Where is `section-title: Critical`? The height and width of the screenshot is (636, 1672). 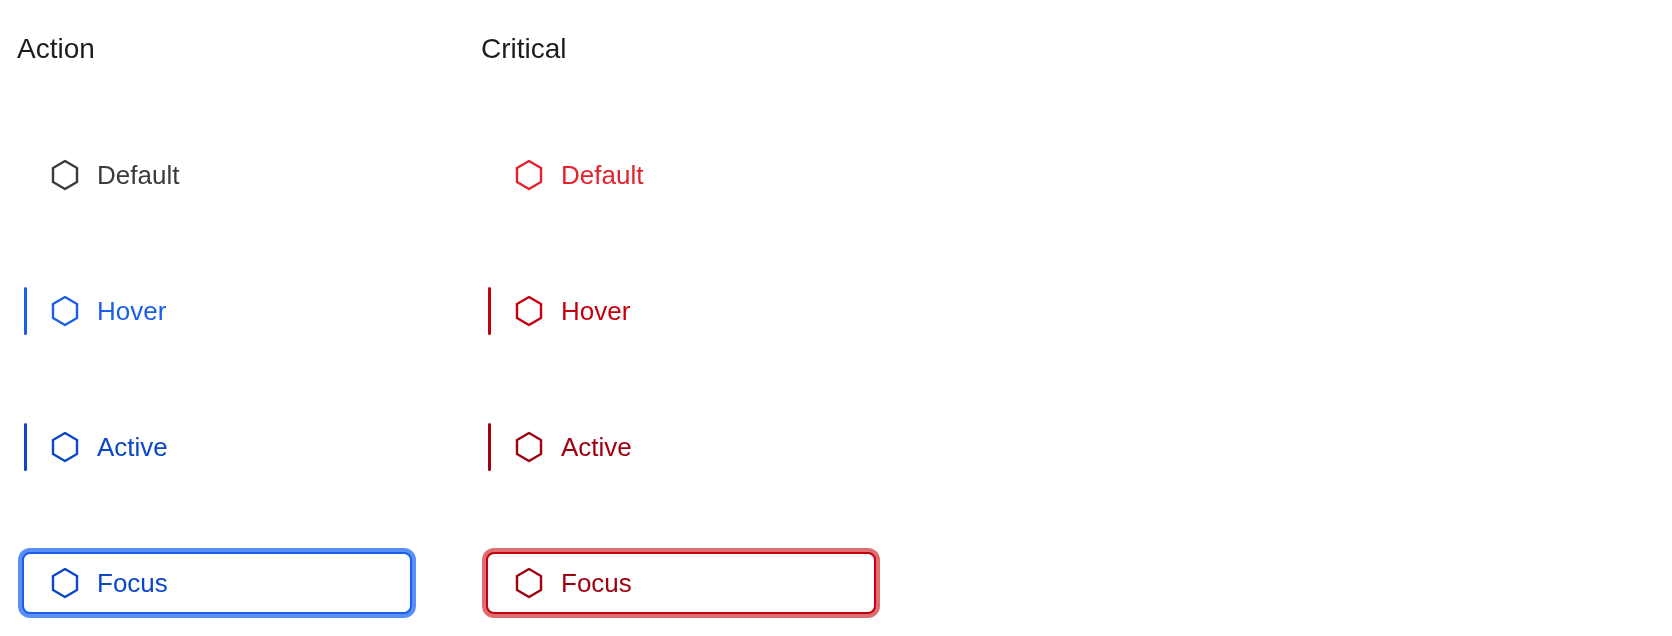
section-title: Critical is located at coordinates (524, 49).